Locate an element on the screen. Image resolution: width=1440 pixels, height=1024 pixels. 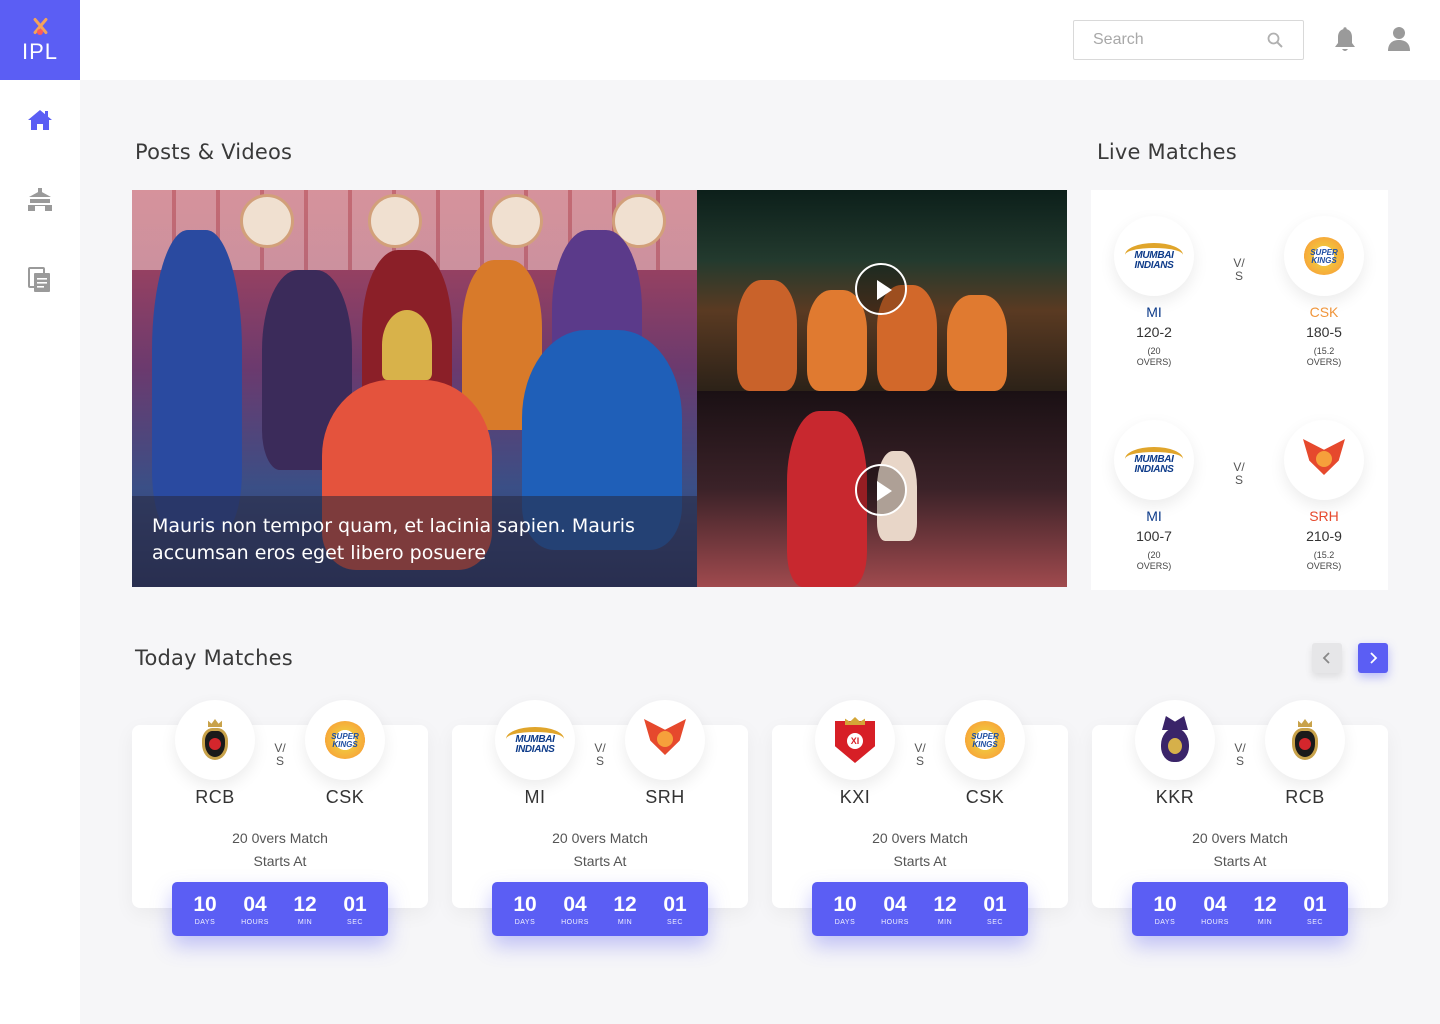
team-score: 210-9 is located at coordinates (1324, 536).